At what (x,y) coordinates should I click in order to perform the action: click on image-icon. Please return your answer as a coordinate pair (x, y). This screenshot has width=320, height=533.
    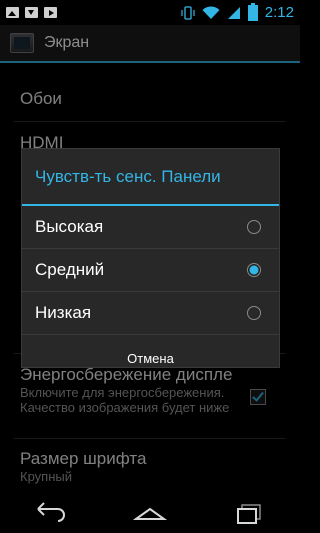
    Looking at the image, I should click on (12, 12).